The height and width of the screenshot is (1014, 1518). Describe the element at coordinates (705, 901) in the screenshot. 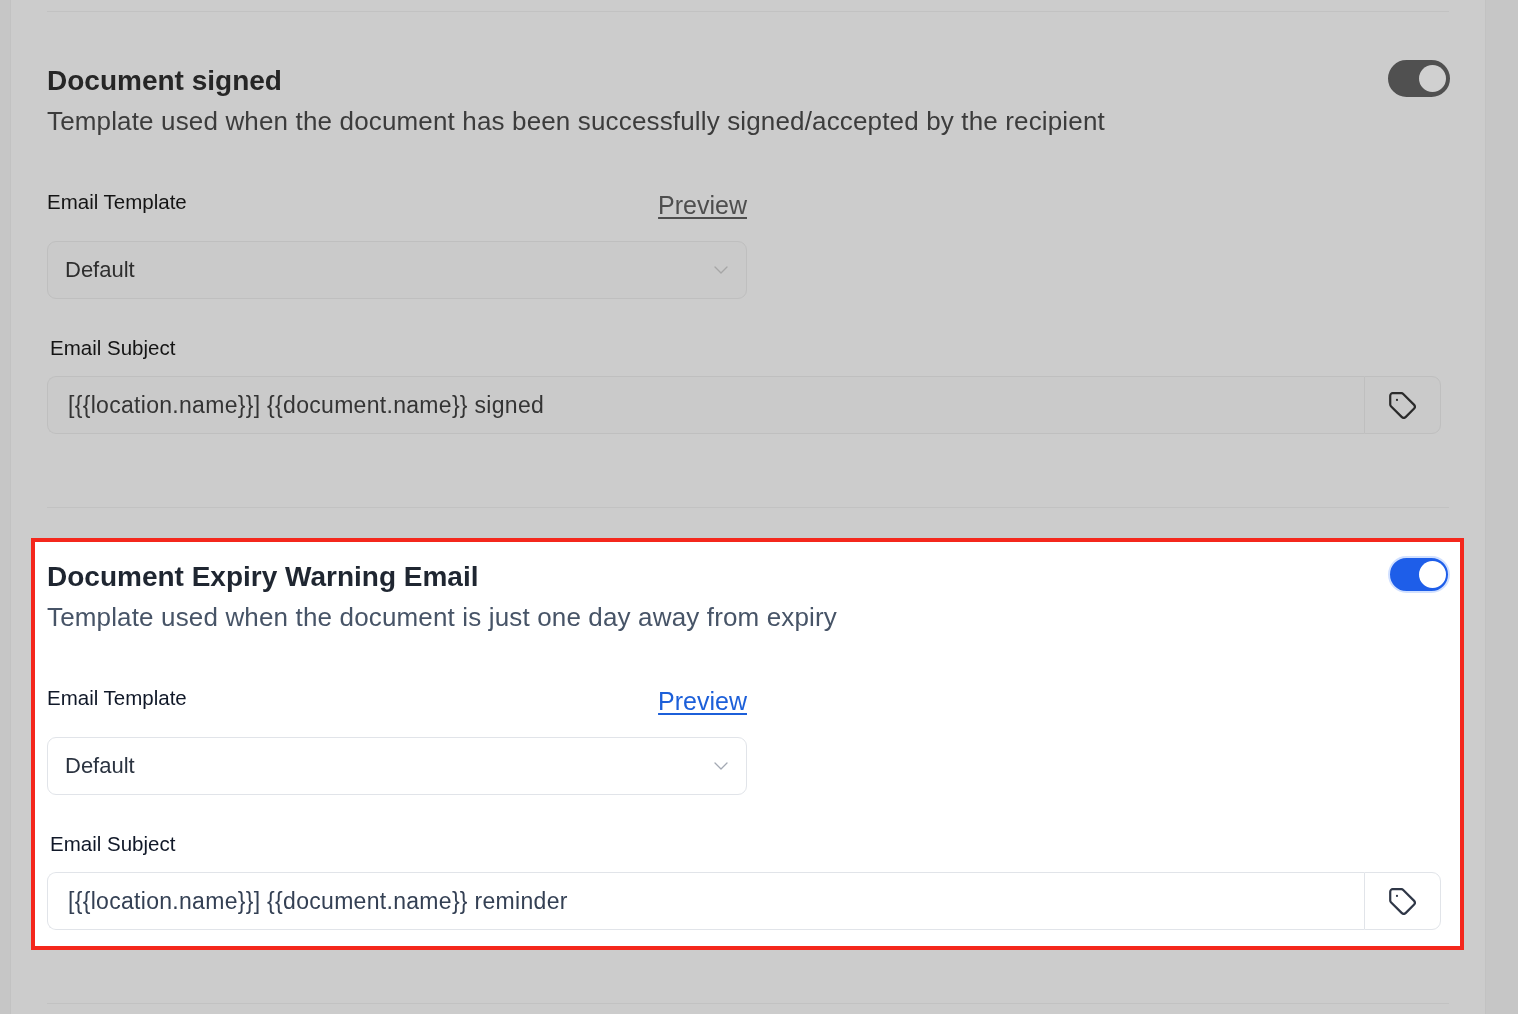

I see `subject-field: [{{location.name}}] {{document.name}} reminder` at that location.